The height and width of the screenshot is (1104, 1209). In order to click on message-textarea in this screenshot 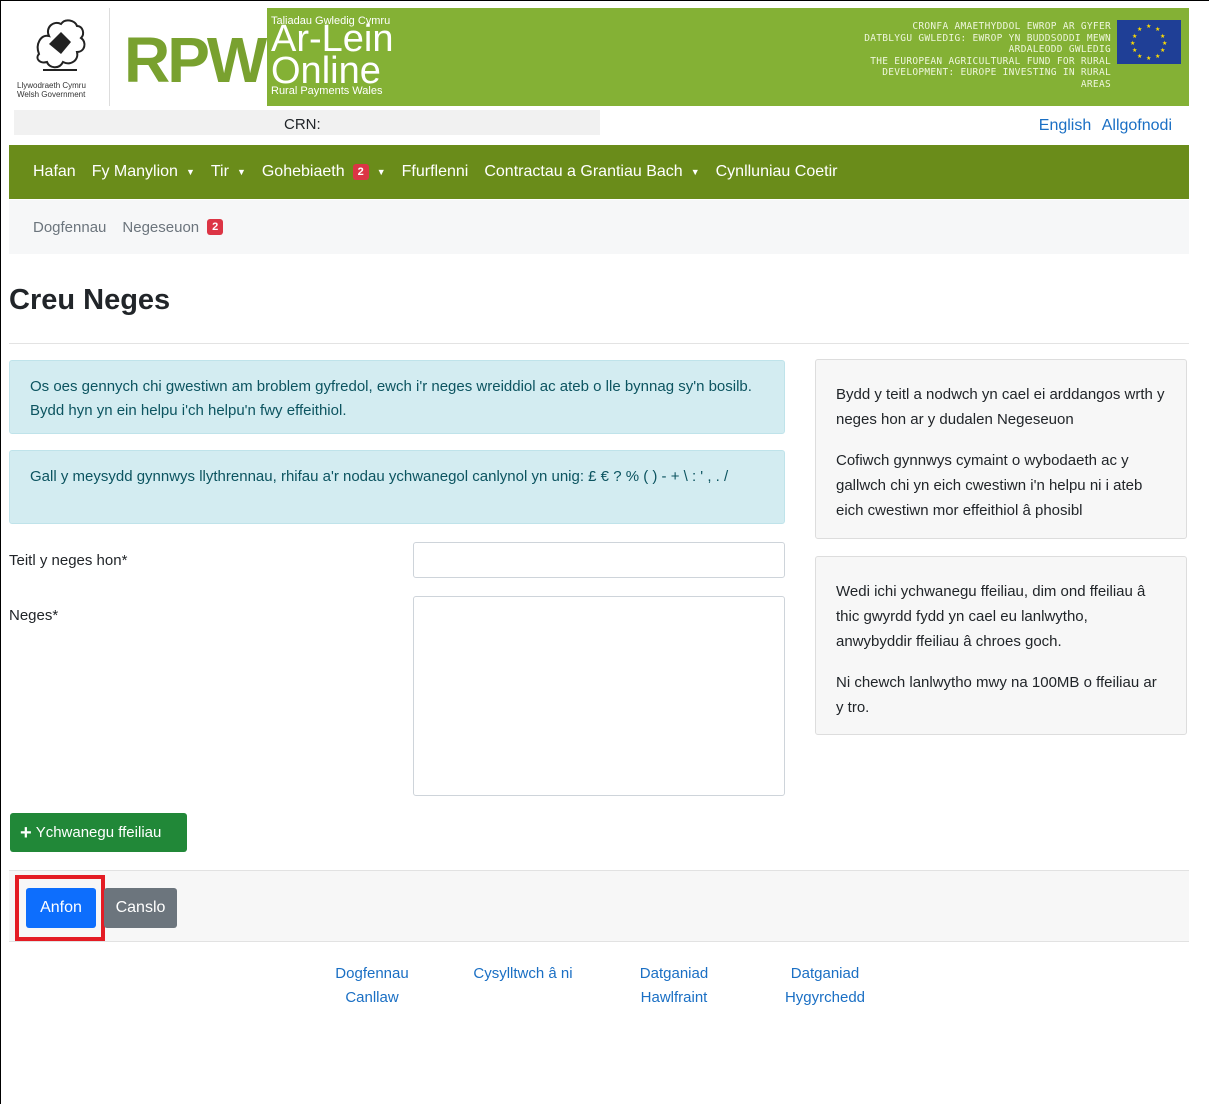, I will do `click(599, 696)`.